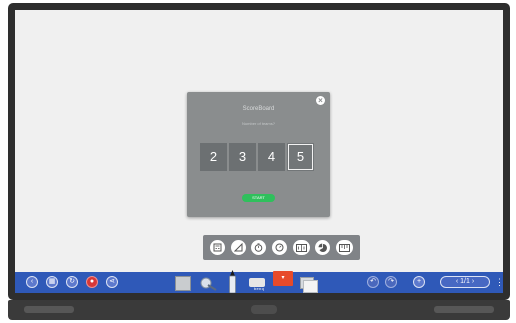 Image resolution: width=516 pixels, height=323 pixels. What do you see at coordinates (242, 157) in the screenshot?
I see `team-option-3: 3` at bounding box center [242, 157].